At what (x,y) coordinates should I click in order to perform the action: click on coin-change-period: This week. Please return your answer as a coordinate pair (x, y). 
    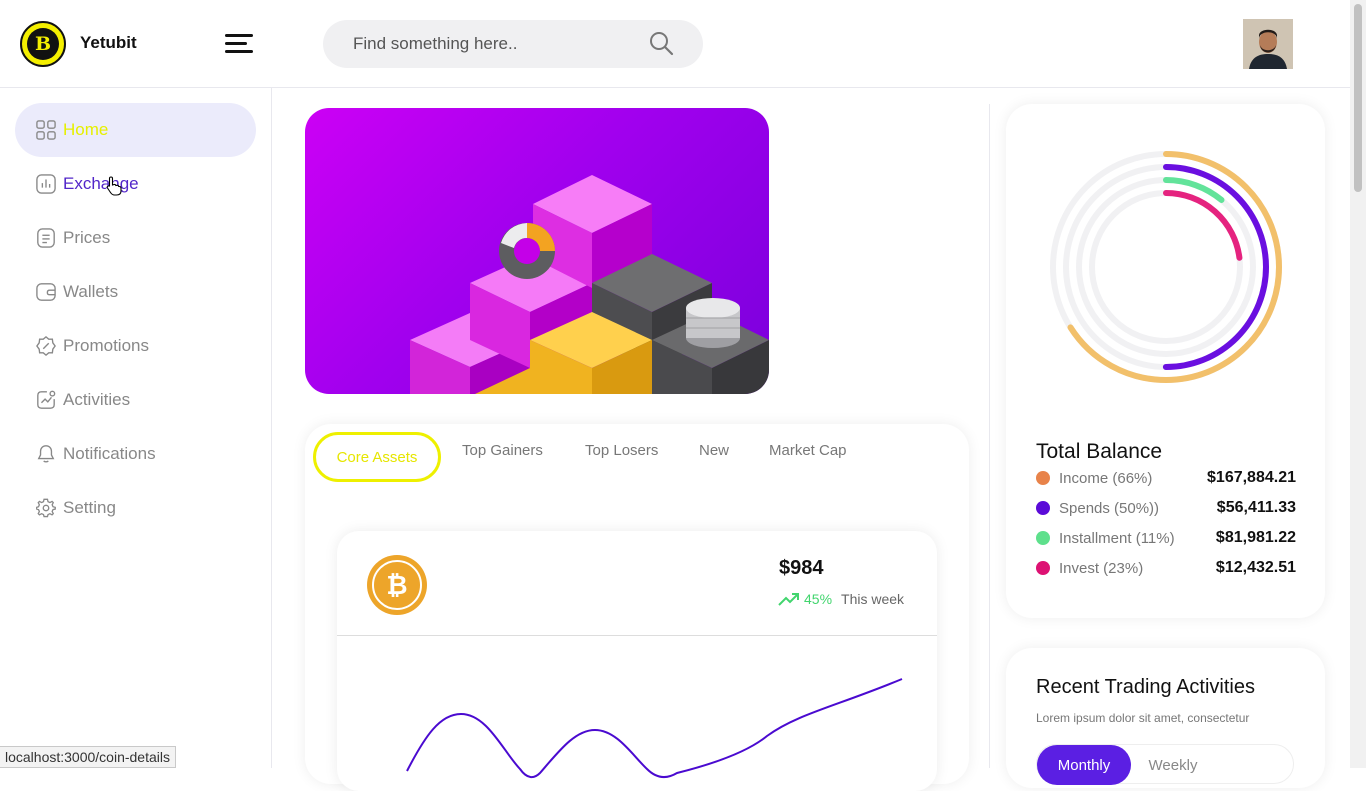
    Looking at the image, I should click on (873, 599).